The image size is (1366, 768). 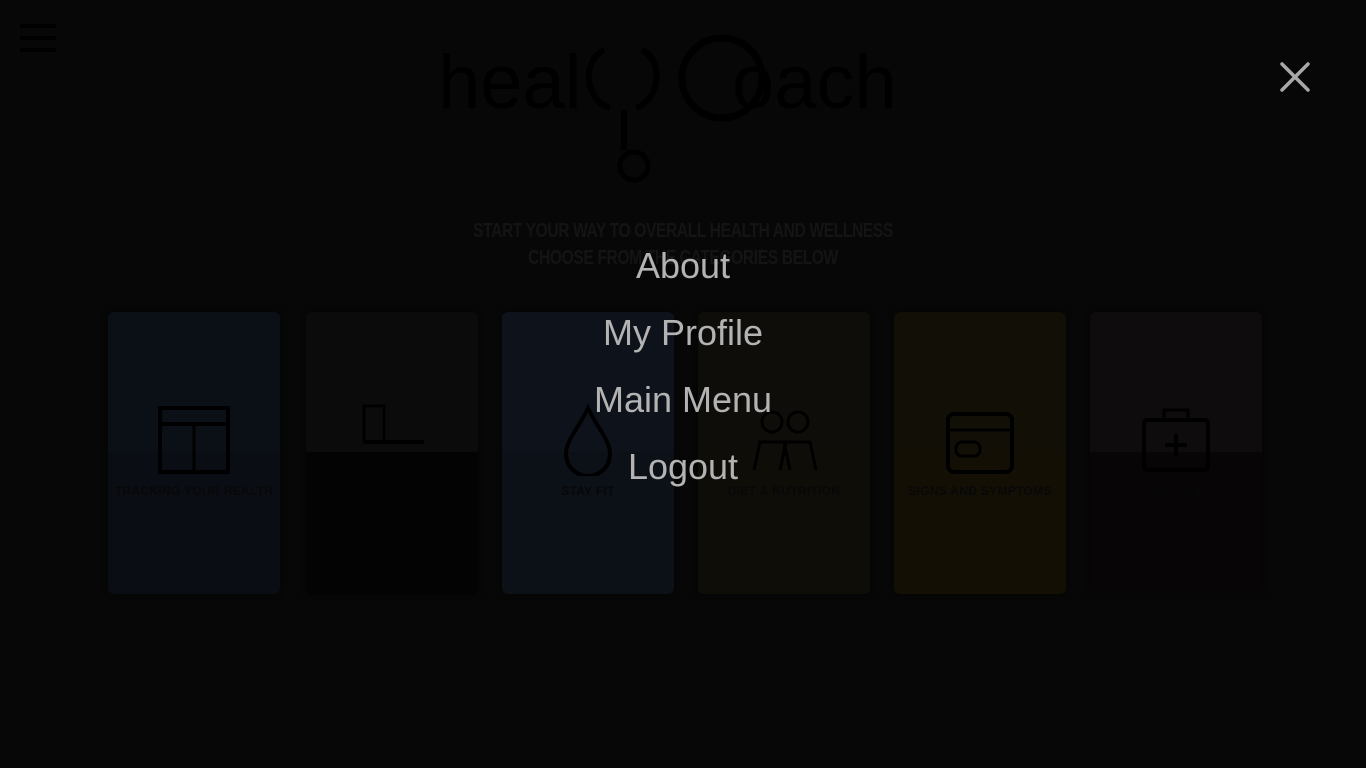 What do you see at coordinates (683, 466) in the screenshot?
I see `menu-item-logout: Logout` at bounding box center [683, 466].